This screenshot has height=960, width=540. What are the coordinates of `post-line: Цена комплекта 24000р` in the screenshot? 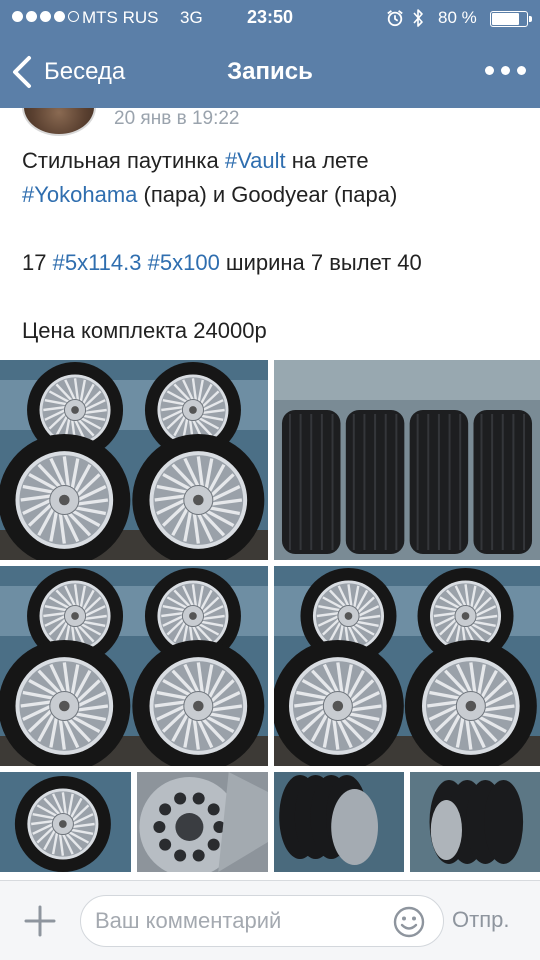 It's located at (272, 331).